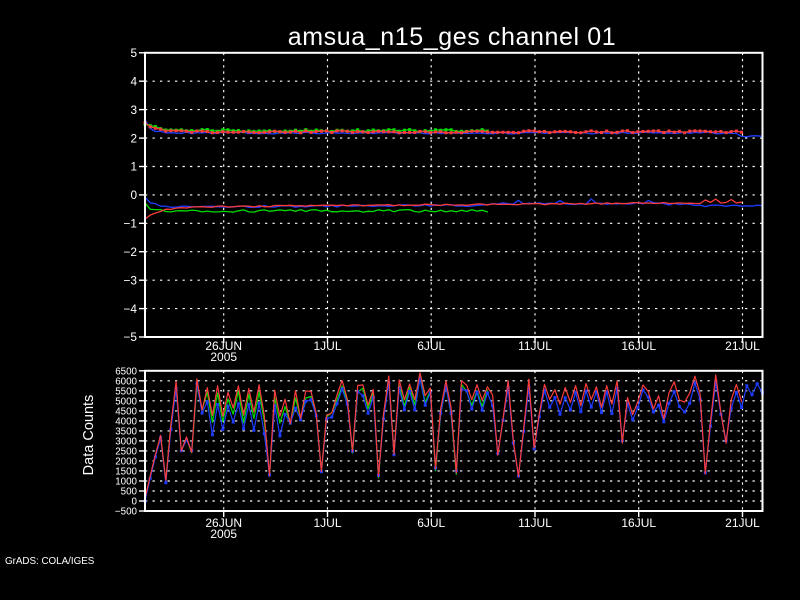 The width and height of the screenshot is (800, 600). I want to click on svg-text: −1, so click(130, 224).